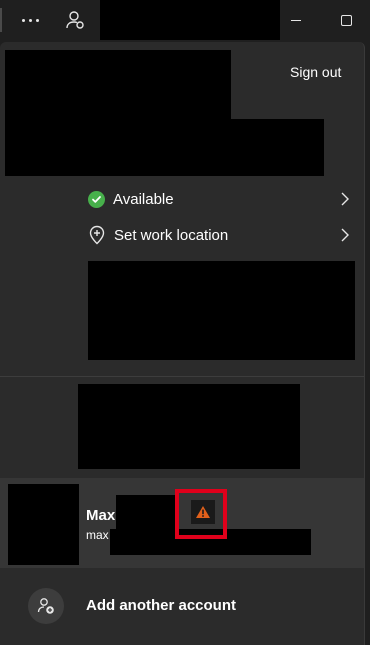  I want to click on maximize-button, so click(346, 20).